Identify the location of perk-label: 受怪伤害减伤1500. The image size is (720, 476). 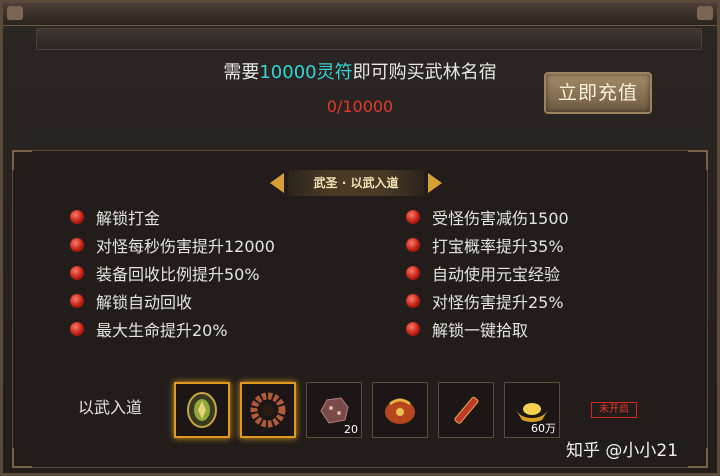
(500, 218).